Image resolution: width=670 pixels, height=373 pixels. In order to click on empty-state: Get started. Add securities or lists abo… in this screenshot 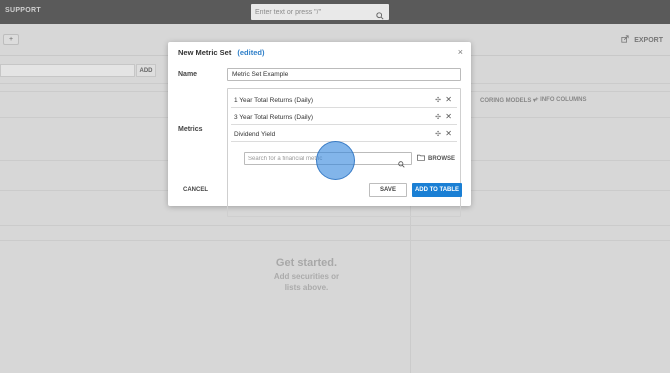, I will do `click(306, 275)`.